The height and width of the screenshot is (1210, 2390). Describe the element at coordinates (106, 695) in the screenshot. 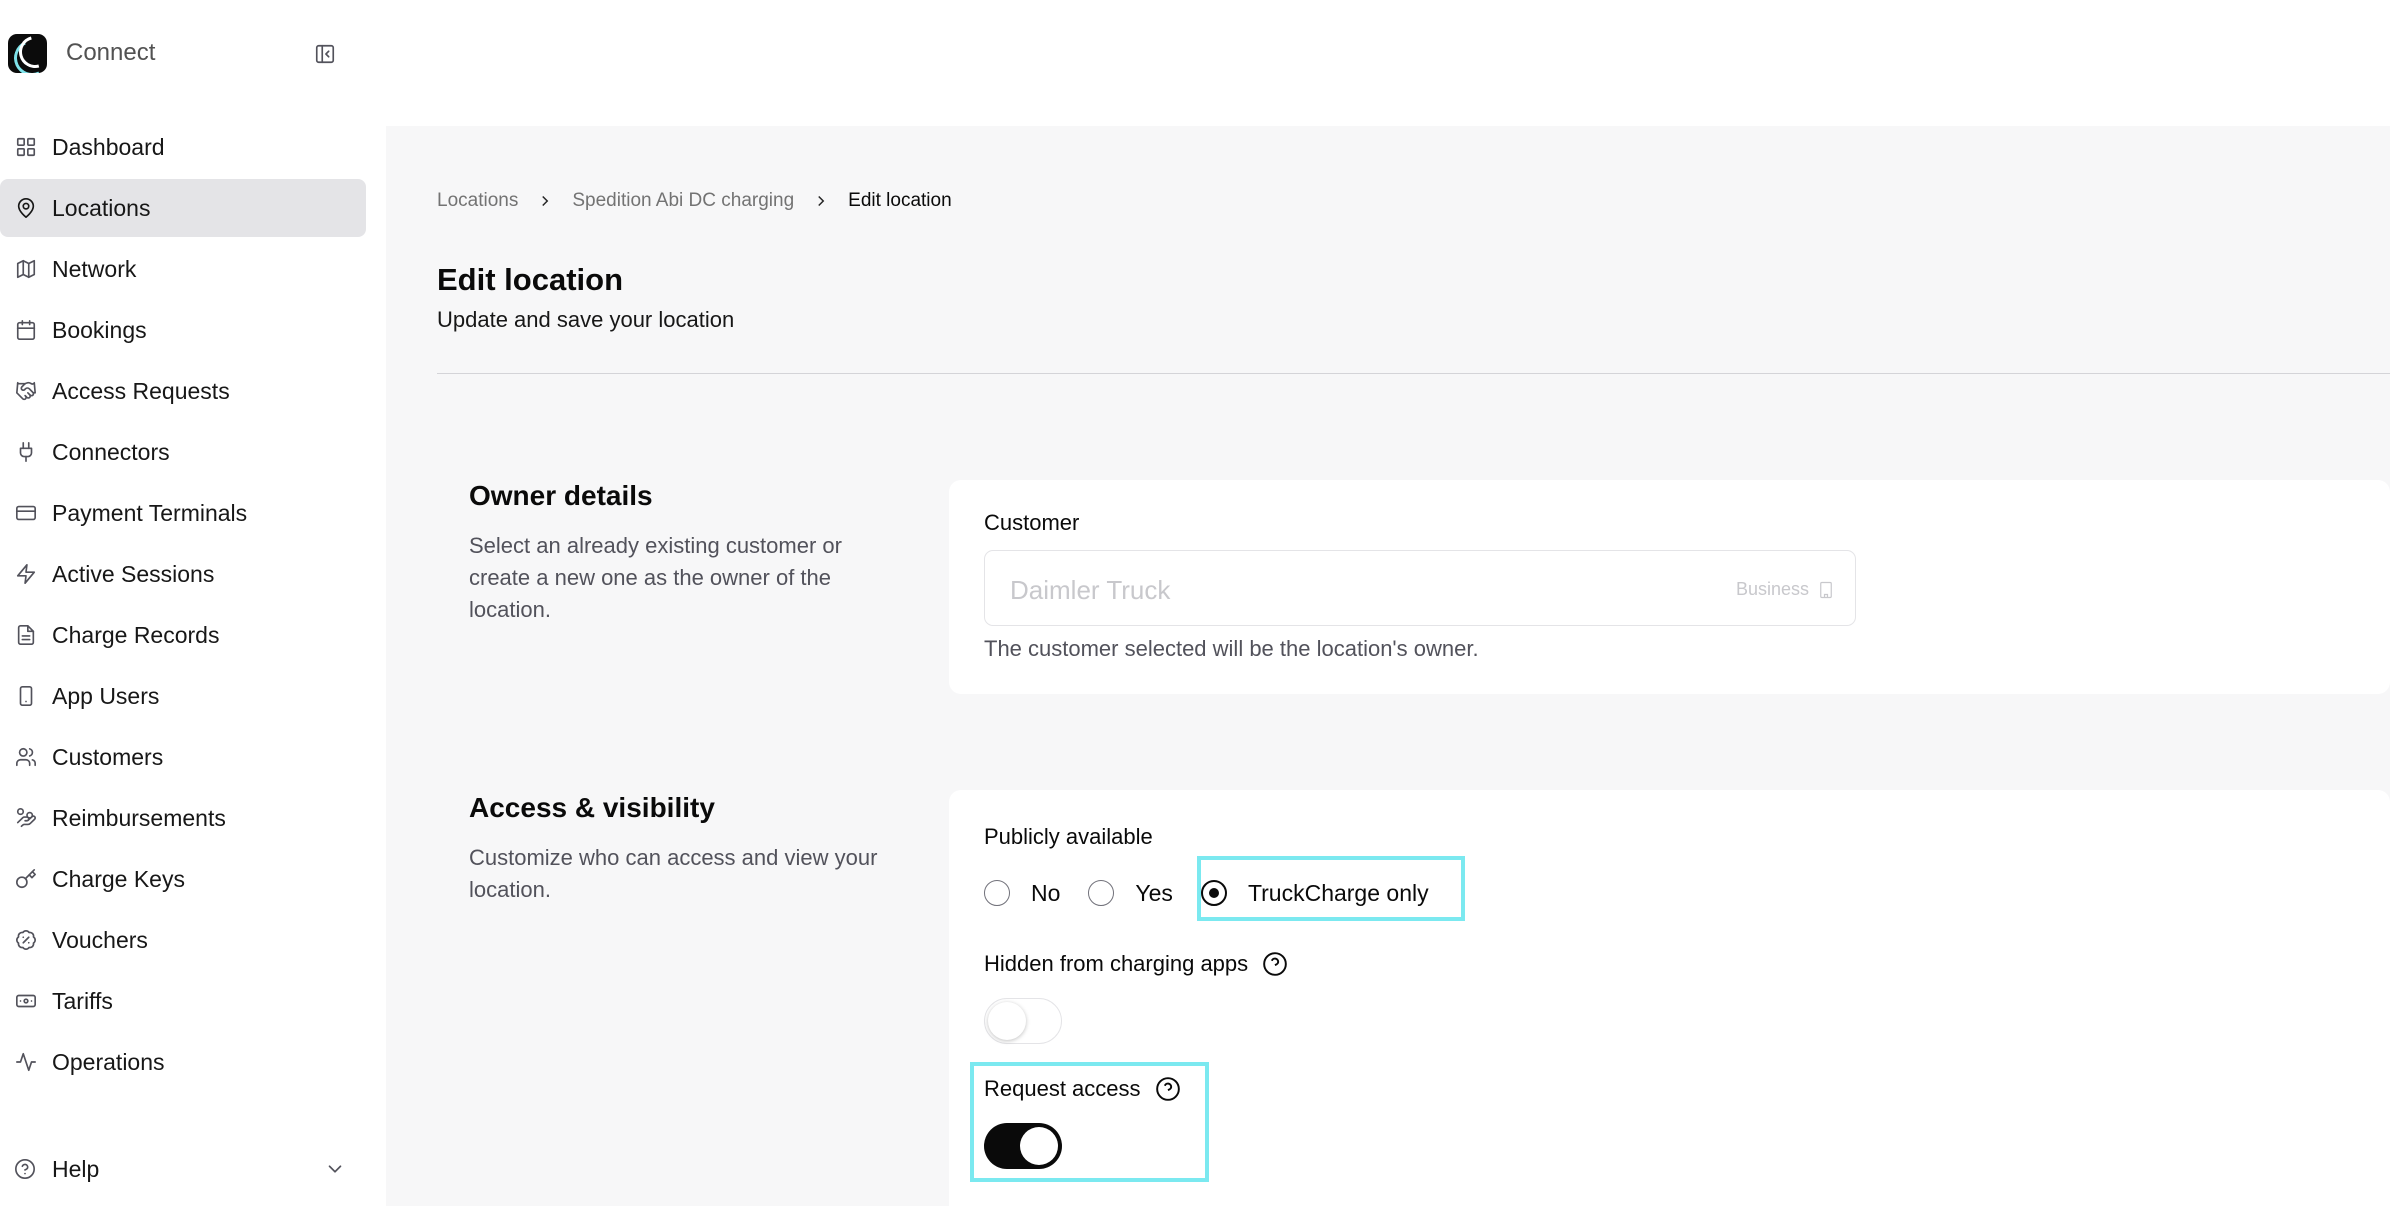

I see `sidebar-item-label: App Users` at that location.